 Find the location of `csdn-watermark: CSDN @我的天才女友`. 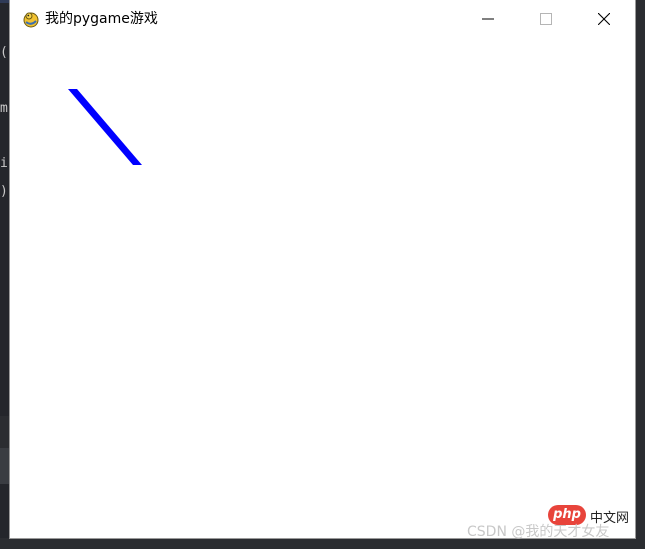

csdn-watermark: CSDN @我的天才女友 is located at coordinates (538, 532).